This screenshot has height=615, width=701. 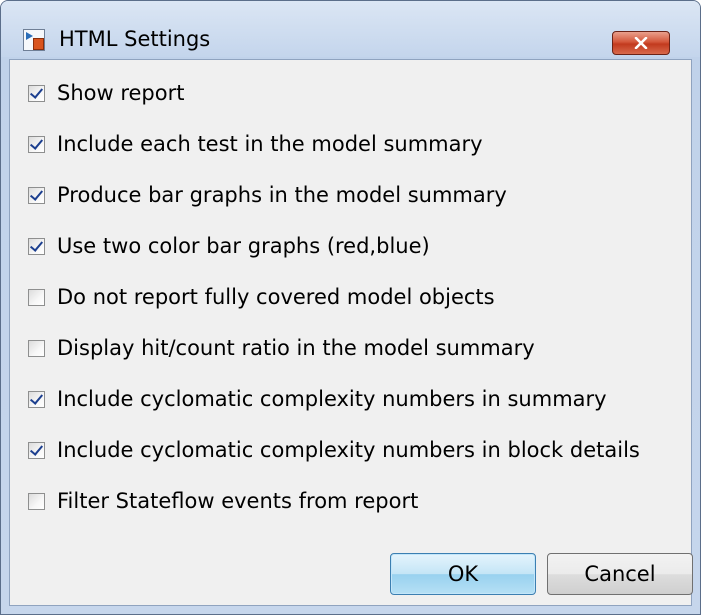 I want to click on option-include-each-test: Include each test in the model summary, so click(x=255, y=144).